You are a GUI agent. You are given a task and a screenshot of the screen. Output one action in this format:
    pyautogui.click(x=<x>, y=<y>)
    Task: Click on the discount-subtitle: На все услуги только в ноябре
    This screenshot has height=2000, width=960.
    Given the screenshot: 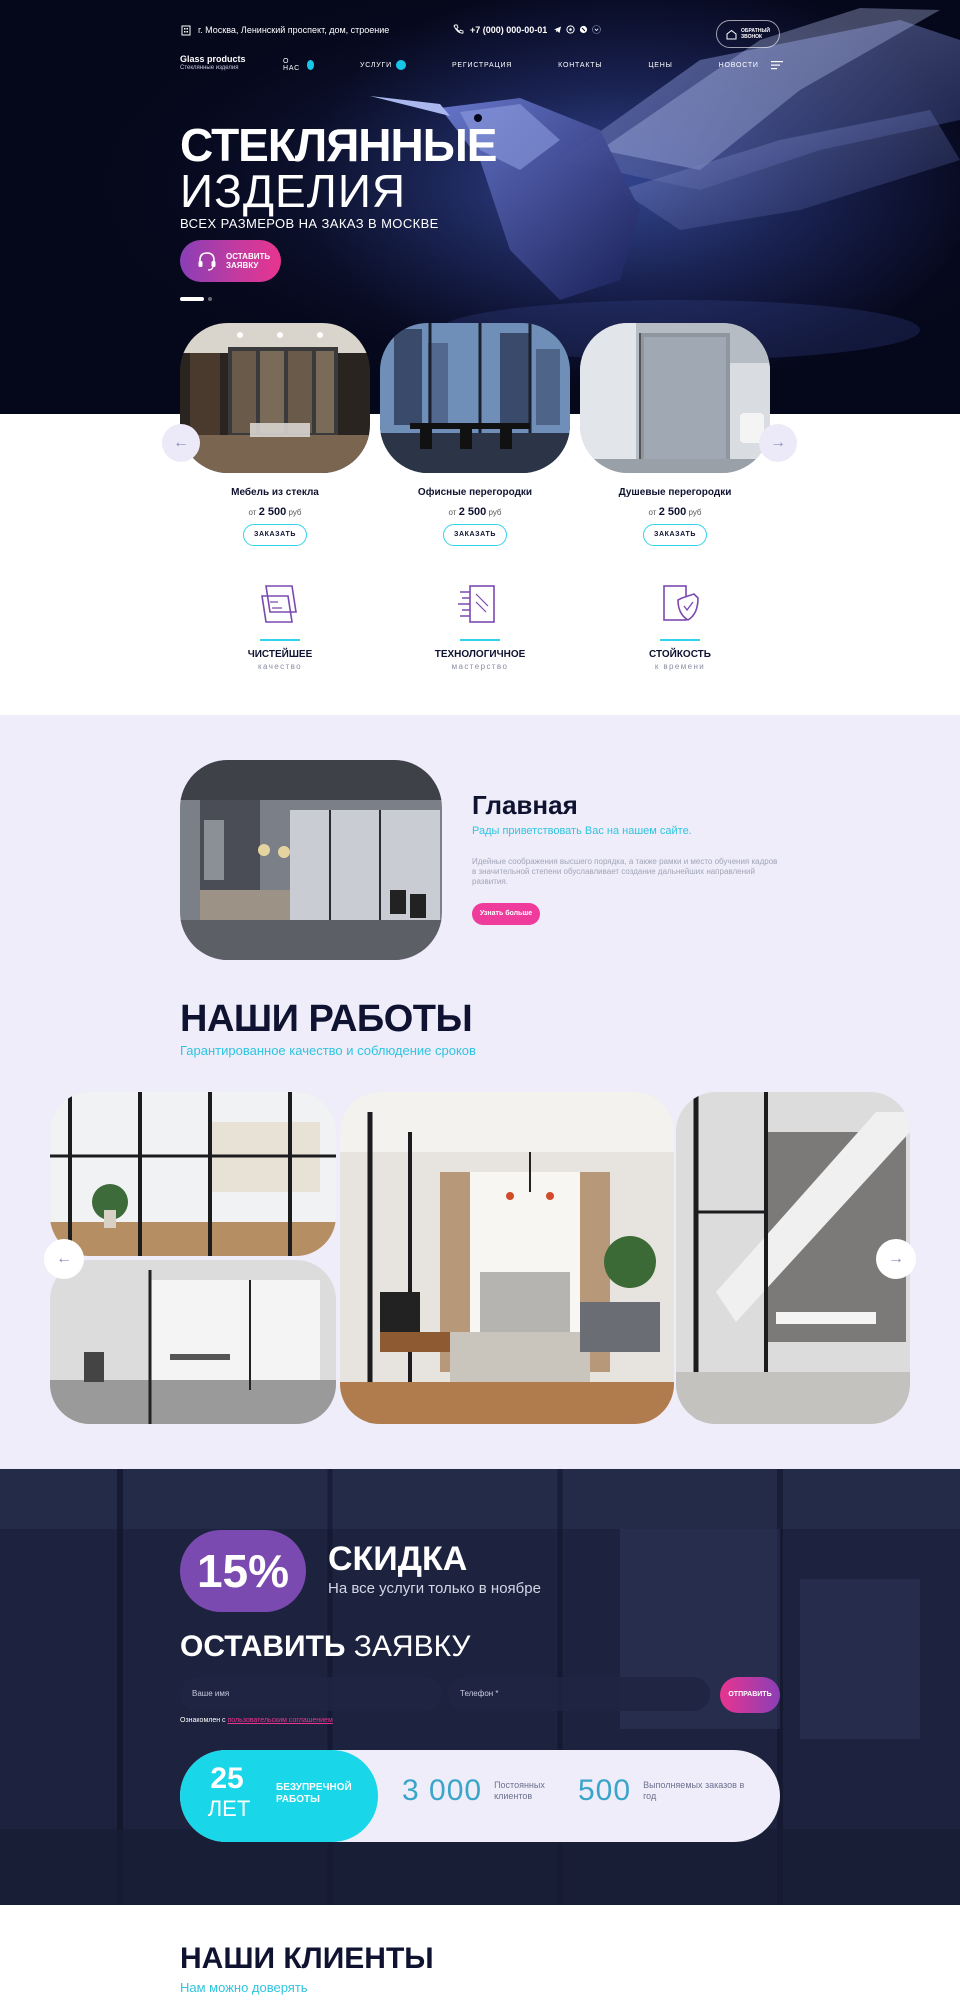 What is the action you would take?
    pyautogui.click(x=434, y=1588)
    